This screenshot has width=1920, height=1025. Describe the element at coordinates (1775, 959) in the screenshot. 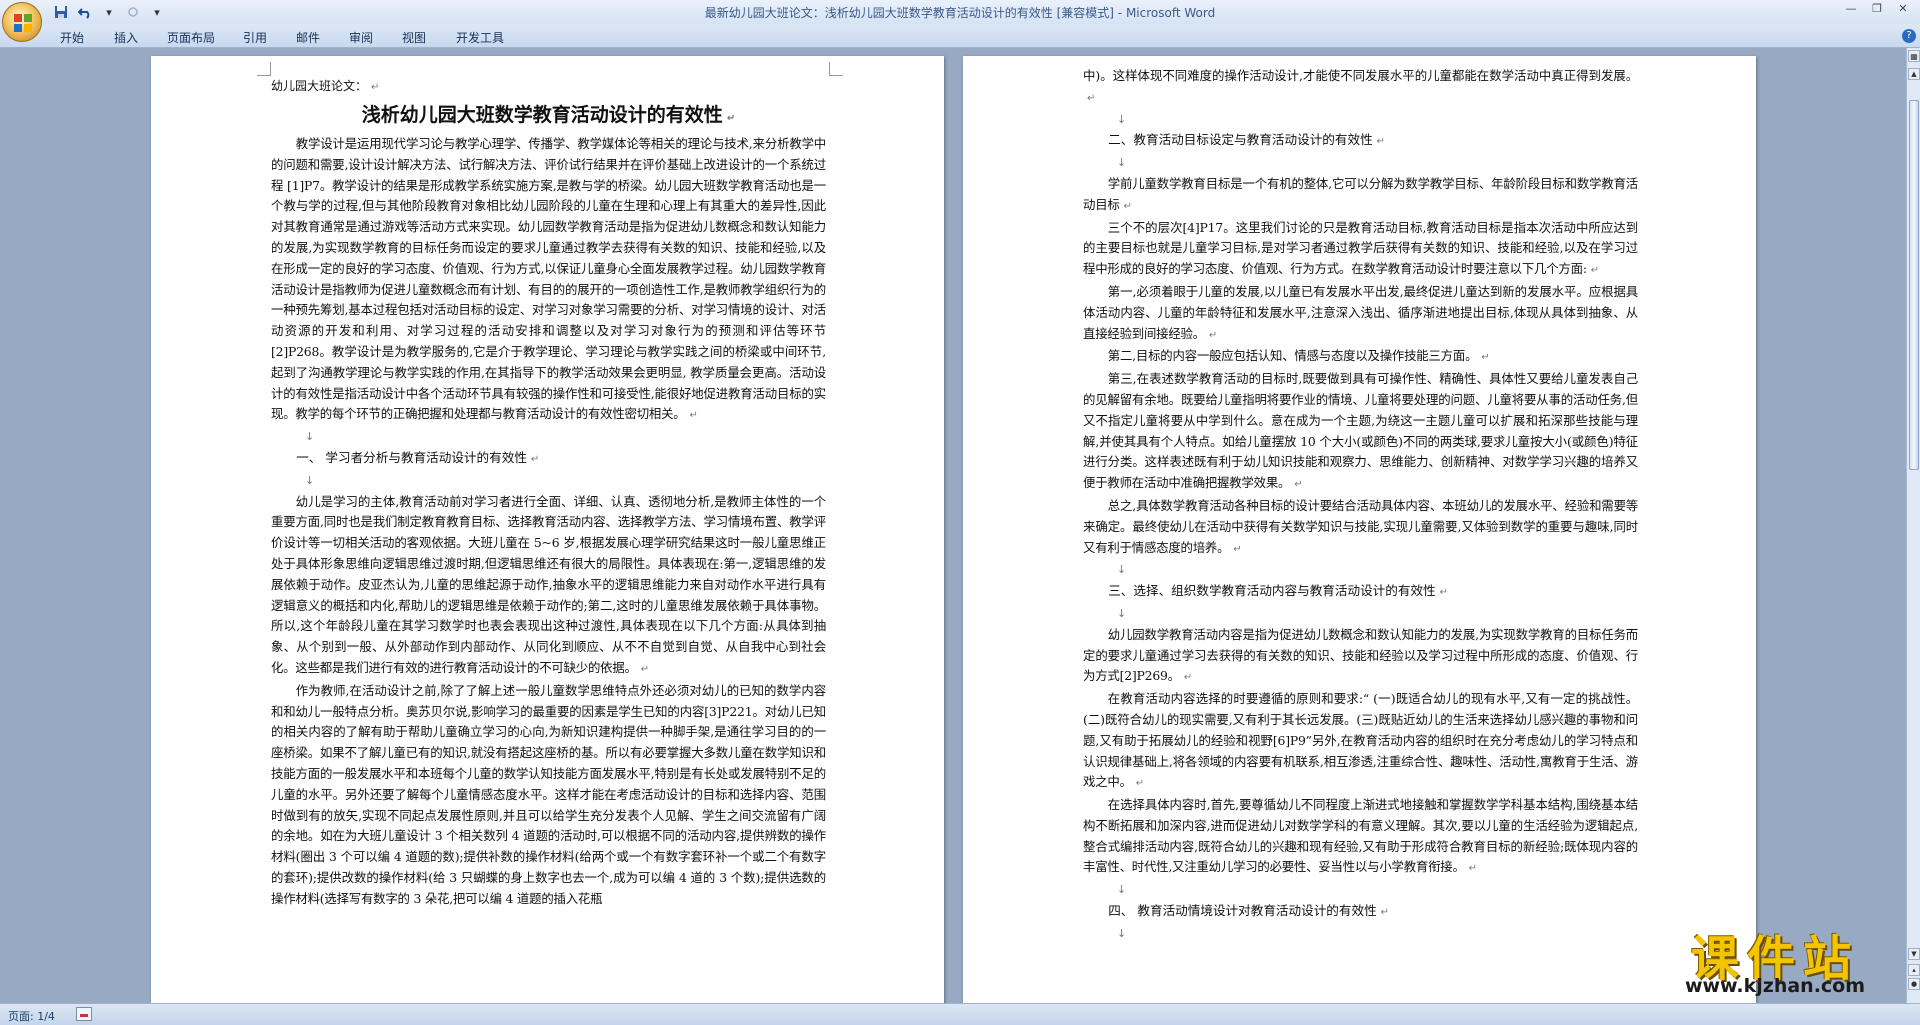

I see `site-watermark-logo: 课件站 www.kjzhan.com` at that location.